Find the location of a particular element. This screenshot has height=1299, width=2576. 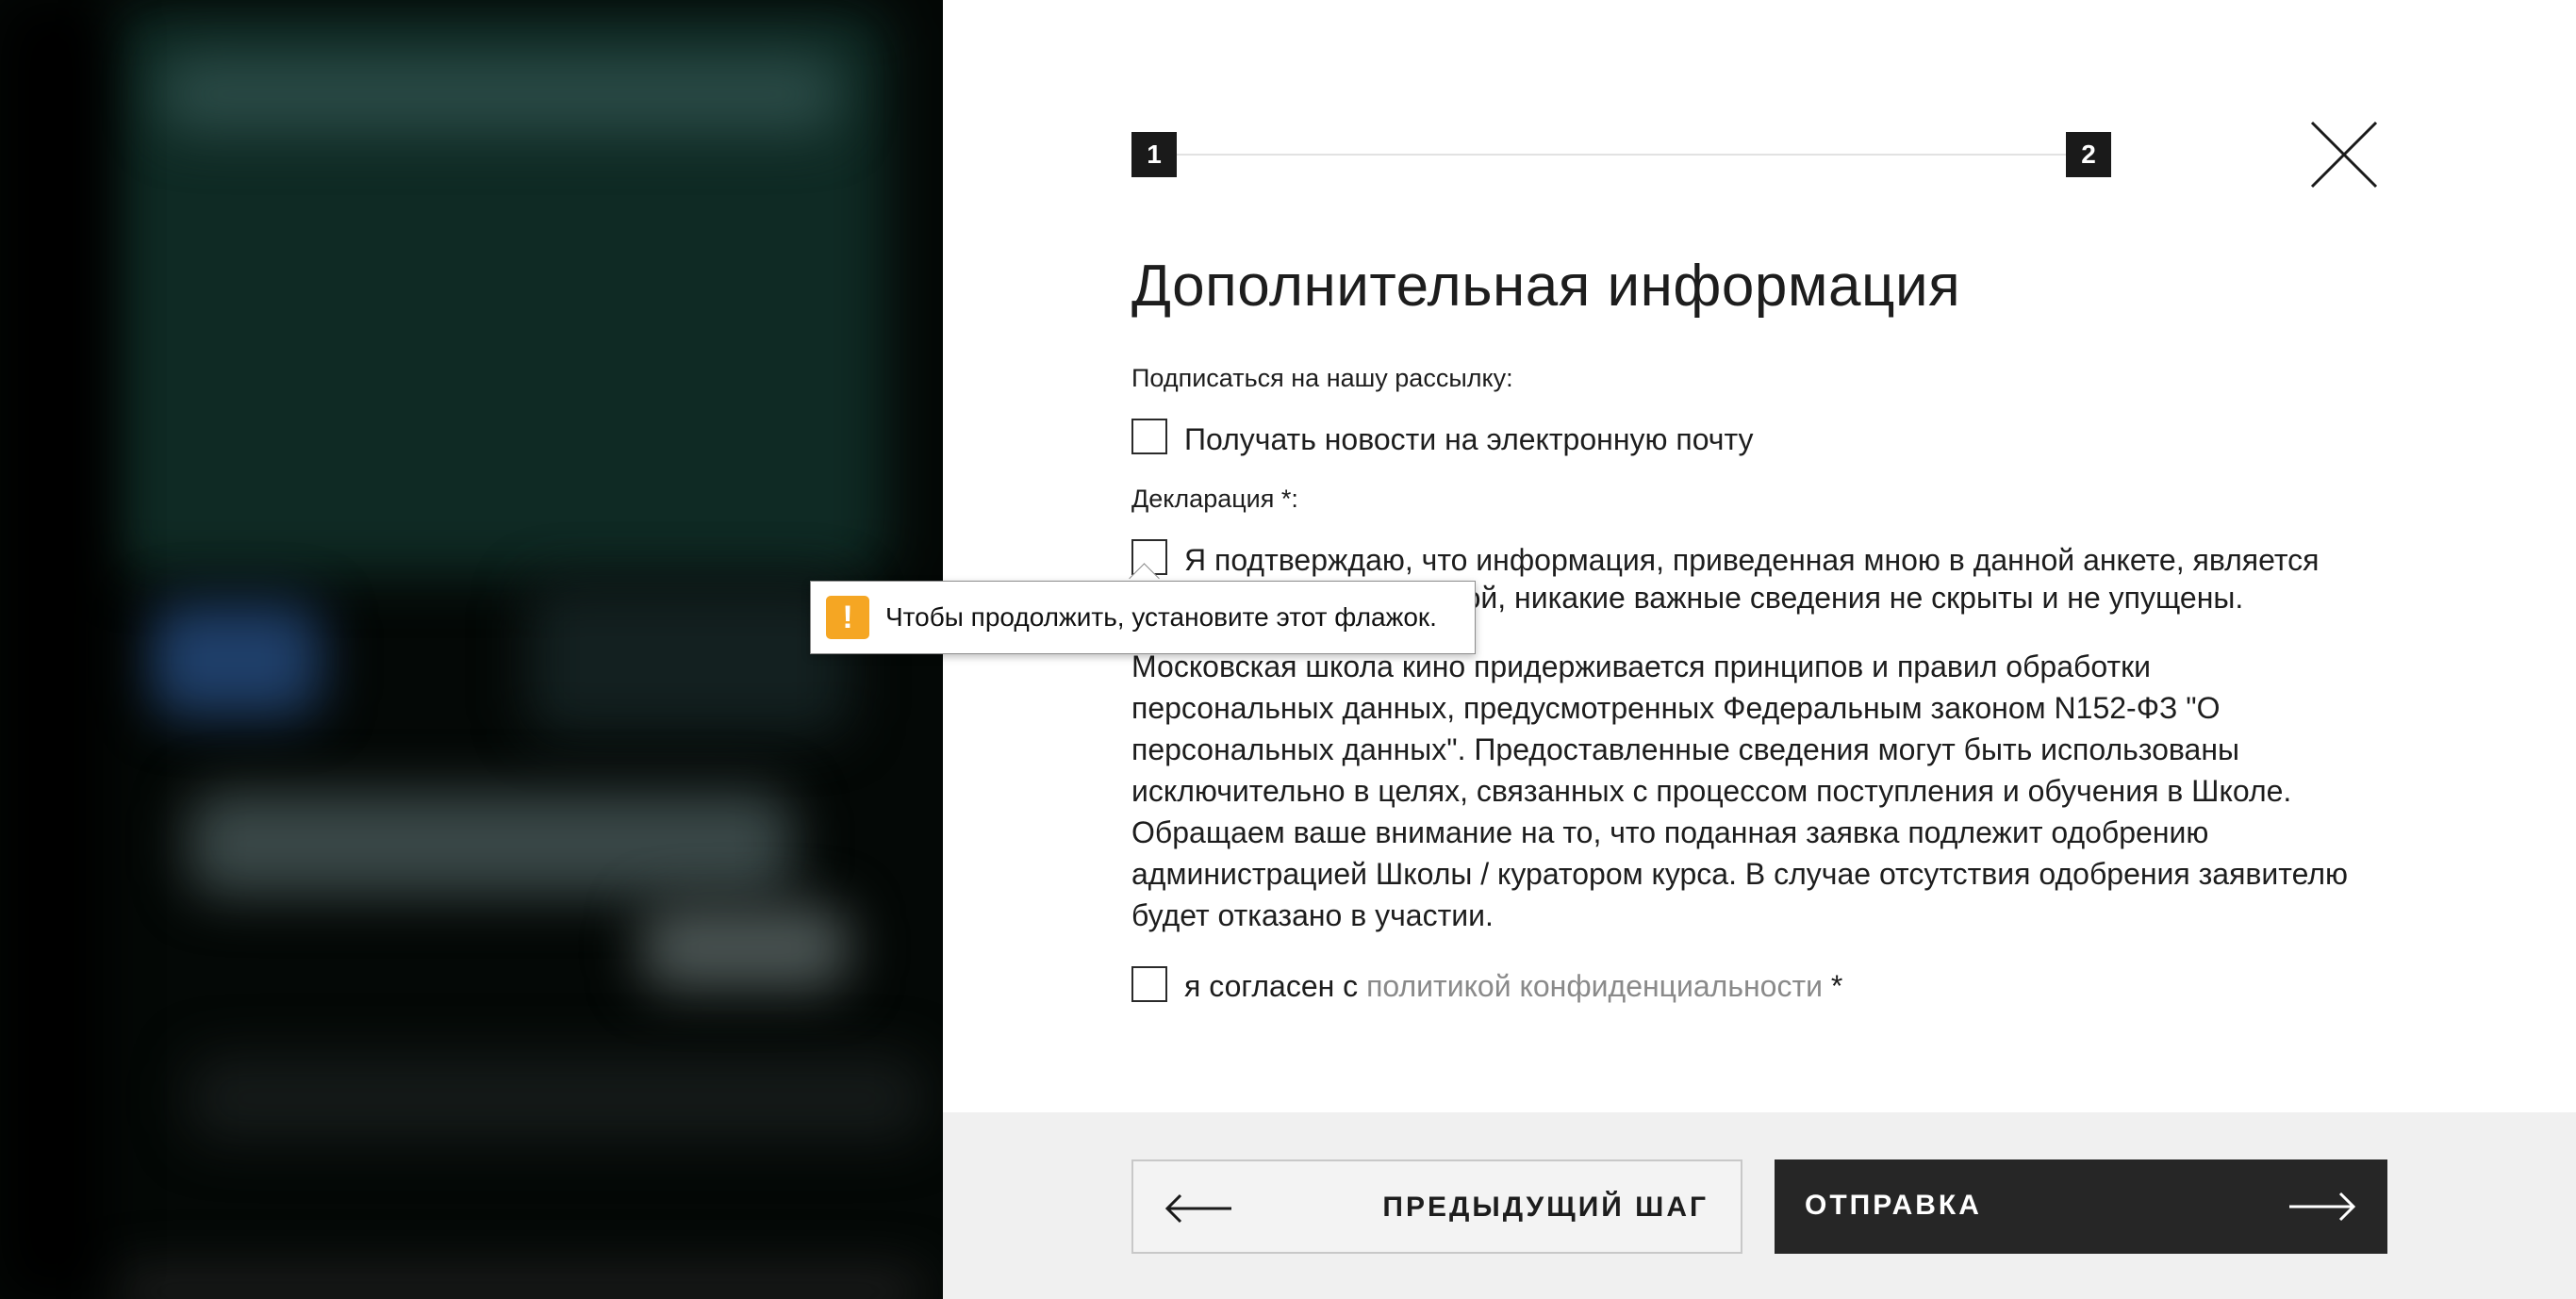

step-indicator-1: 1 is located at coordinates (1154, 154).